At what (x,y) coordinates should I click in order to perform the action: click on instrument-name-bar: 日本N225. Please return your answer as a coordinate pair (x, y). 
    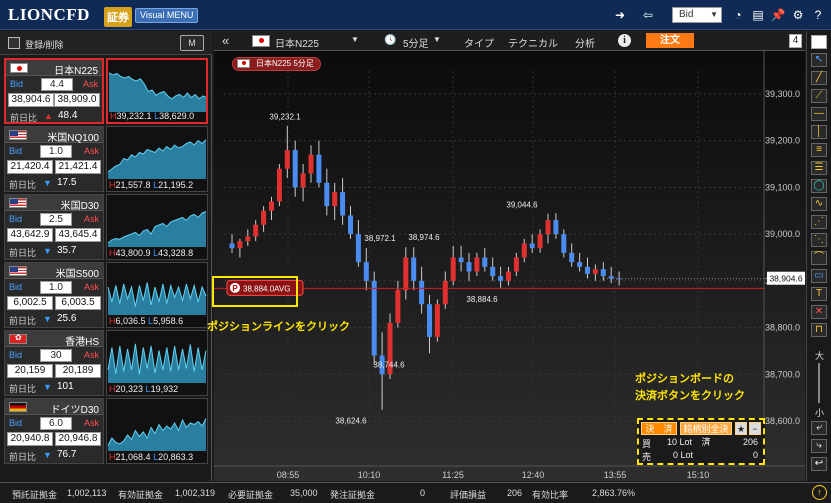
    Looking at the image, I should click on (54, 68).